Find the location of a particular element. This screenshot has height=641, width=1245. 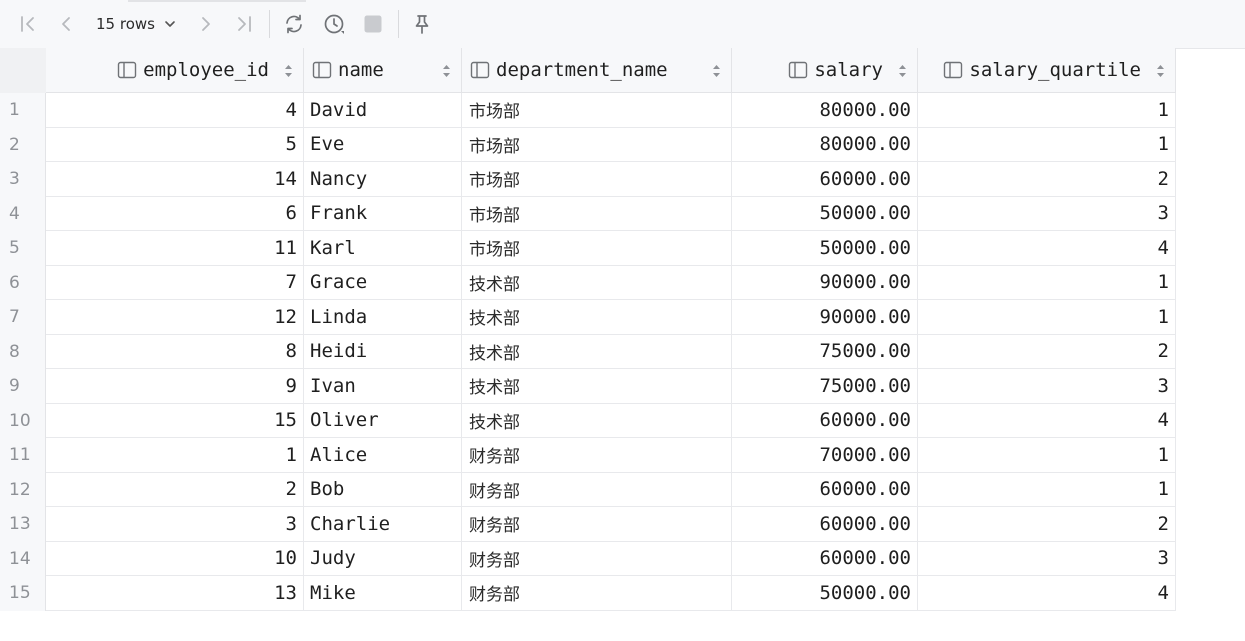

row-number: 13 is located at coordinates (23, 524).